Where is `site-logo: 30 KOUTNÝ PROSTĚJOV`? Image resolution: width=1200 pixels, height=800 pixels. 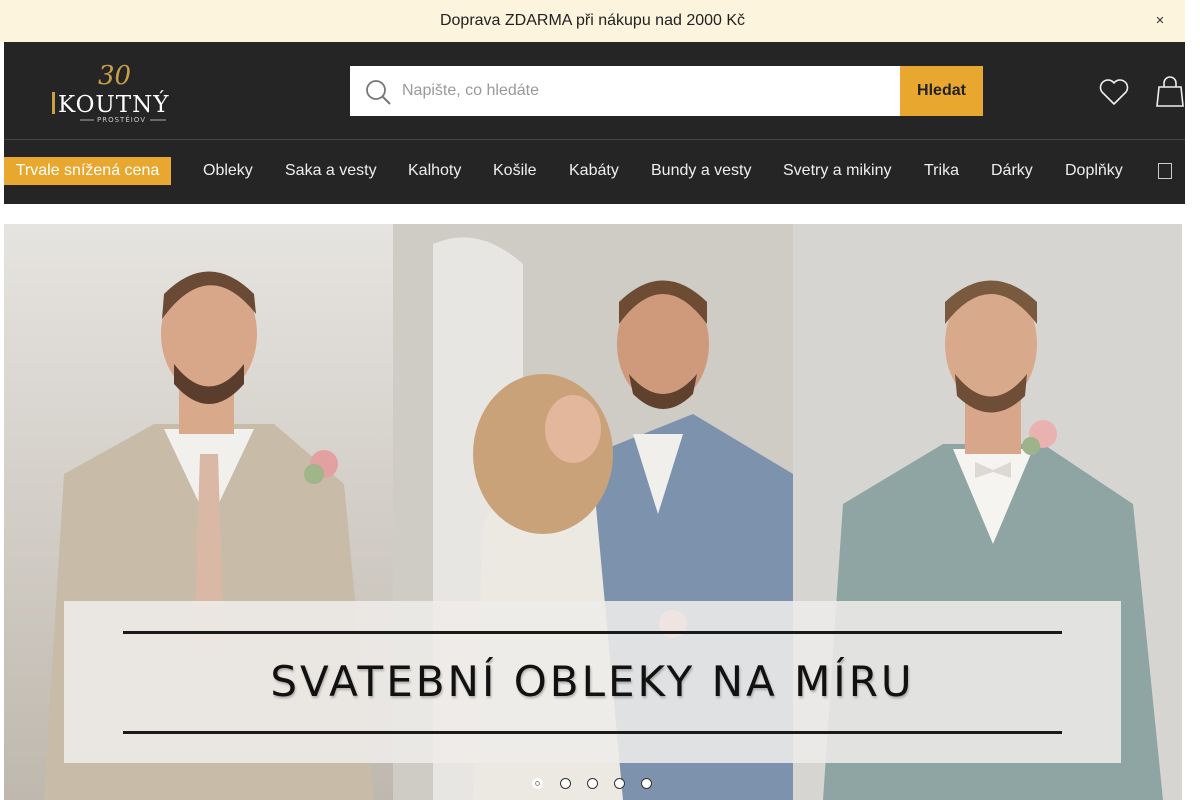
site-logo: 30 KOUTNÝ PROSTĚJOV is located at coordinates (115, 91).